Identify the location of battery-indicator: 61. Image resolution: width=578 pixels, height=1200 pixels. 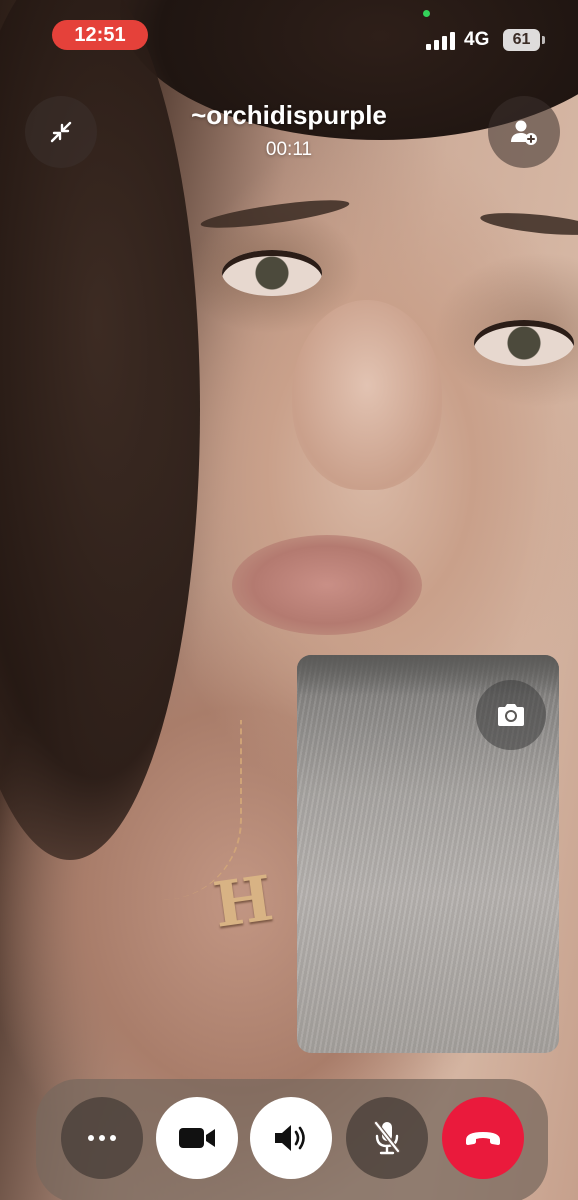
(524, 40).